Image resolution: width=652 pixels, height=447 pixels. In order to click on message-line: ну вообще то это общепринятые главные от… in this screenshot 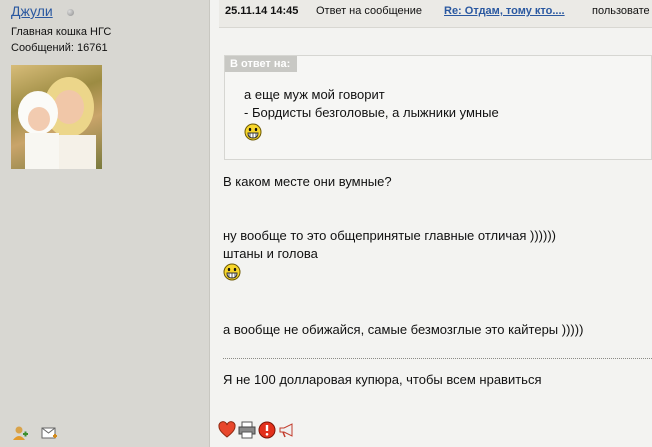, I will do `click(389, 235)`.